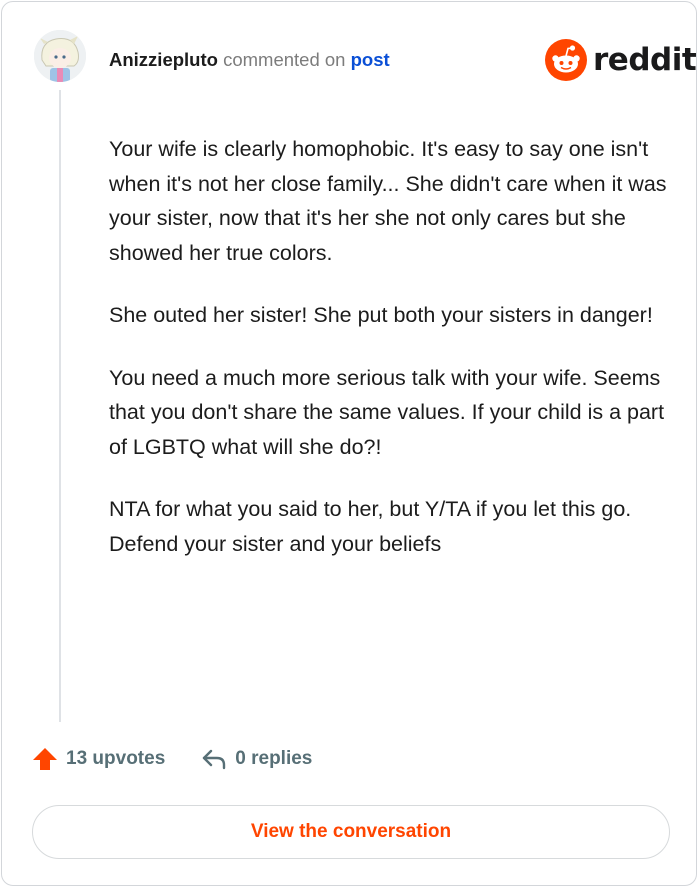  I want to click on upvote-count: 13 upvotes, so click(116, 758).